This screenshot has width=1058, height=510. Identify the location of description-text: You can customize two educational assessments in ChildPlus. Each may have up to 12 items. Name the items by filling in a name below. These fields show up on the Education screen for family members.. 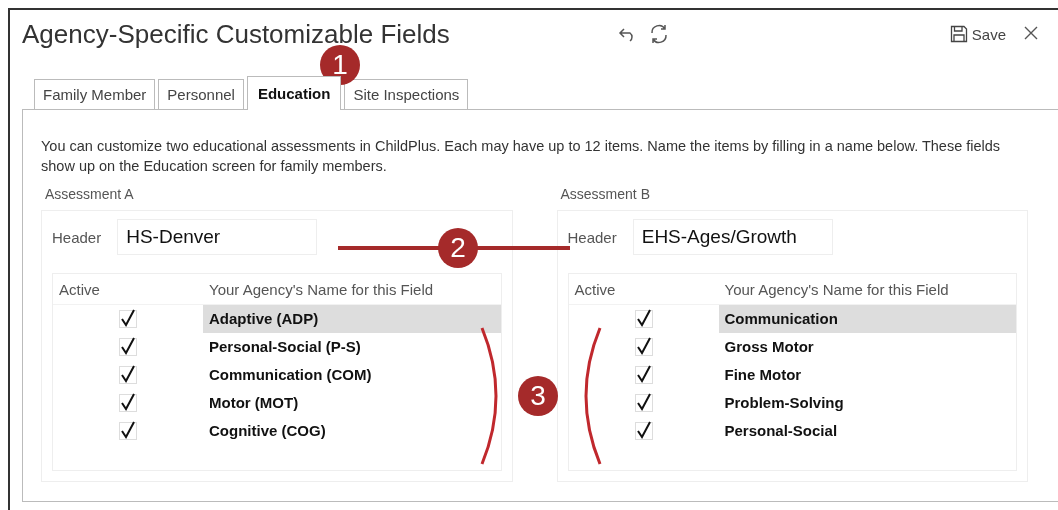
(521, 156).